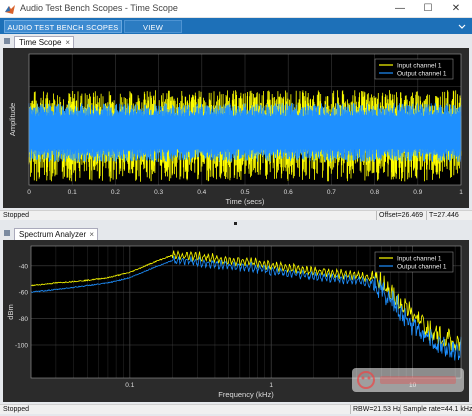  What do you see at coordinates (153, 26) in the screenshot?
I see `tab-view: VIEW` at bounding box center [153, 26].